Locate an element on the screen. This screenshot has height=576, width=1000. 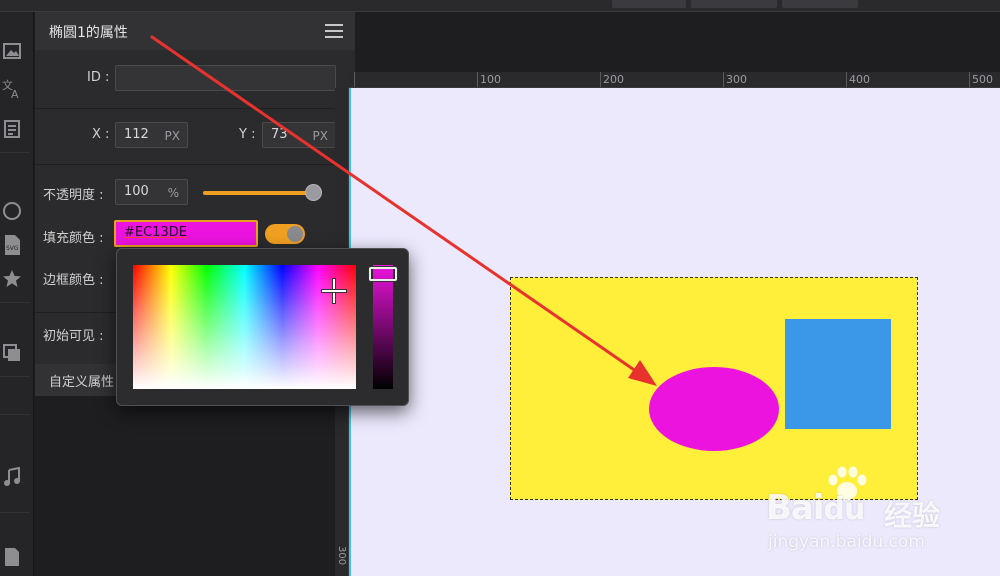
canvas-top-area is located at coordinates (677, 42).